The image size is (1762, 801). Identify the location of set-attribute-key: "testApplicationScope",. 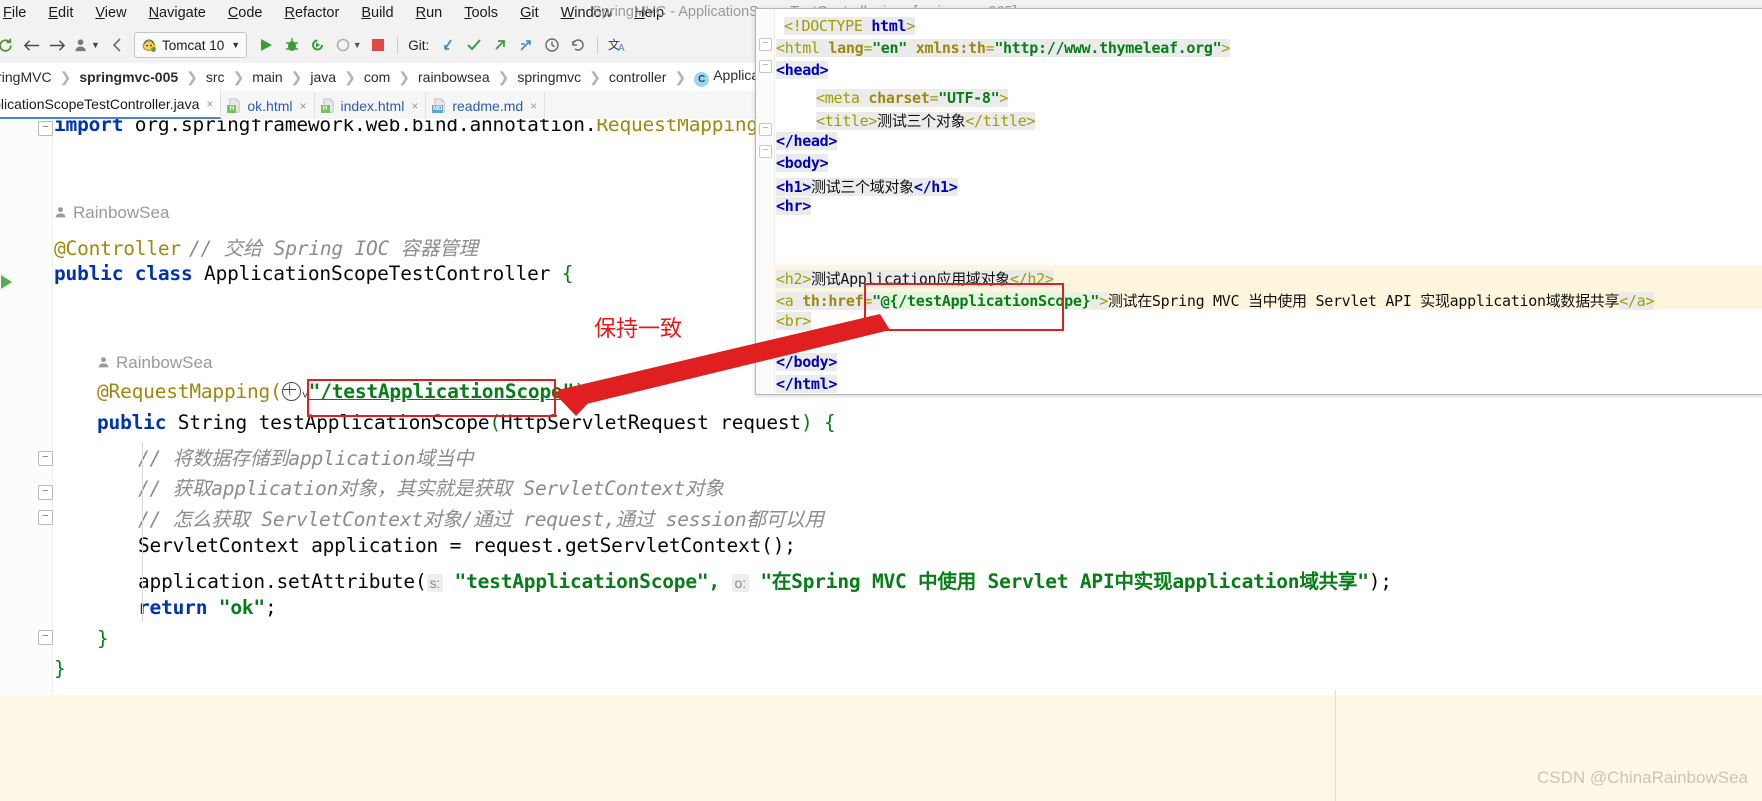
(587, 581).